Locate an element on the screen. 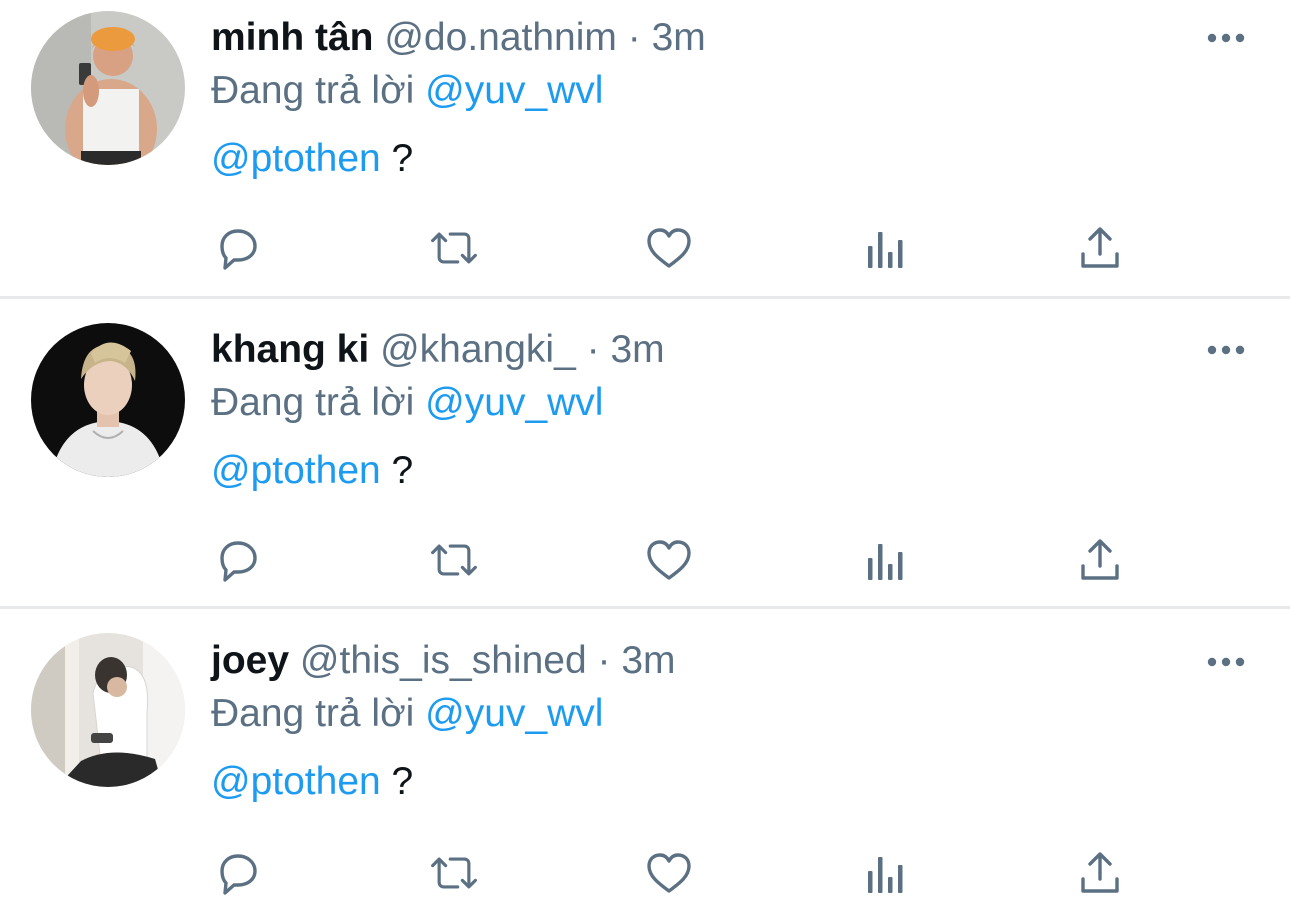  display-name: joey is located at coordinates (250, 660).